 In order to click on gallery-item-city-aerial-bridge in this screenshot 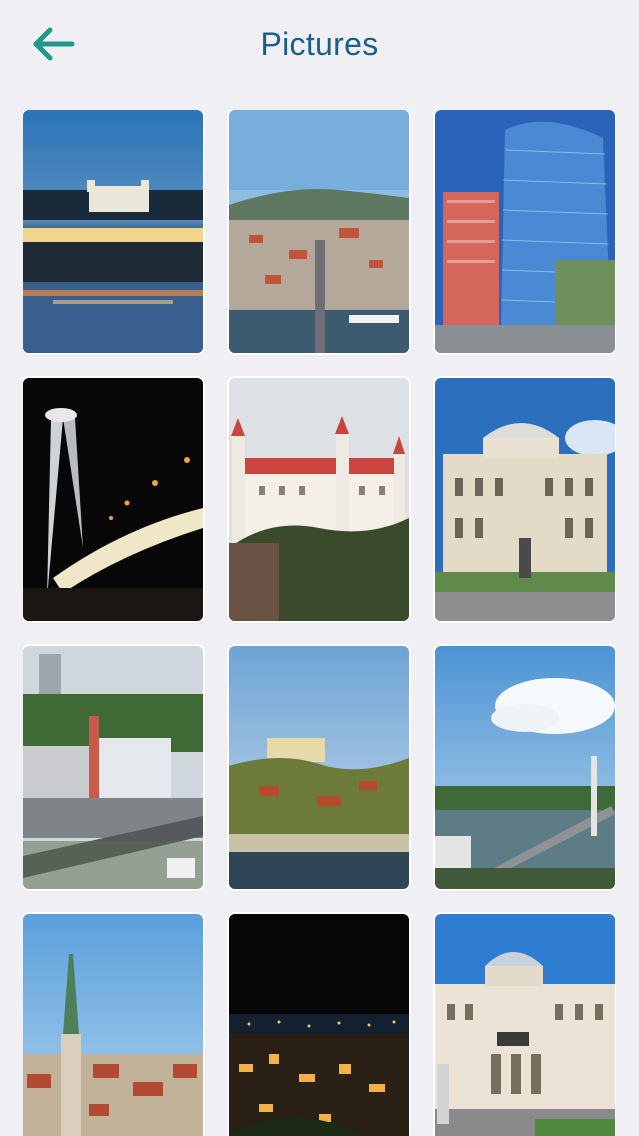, I will do `click(319, 231)`.